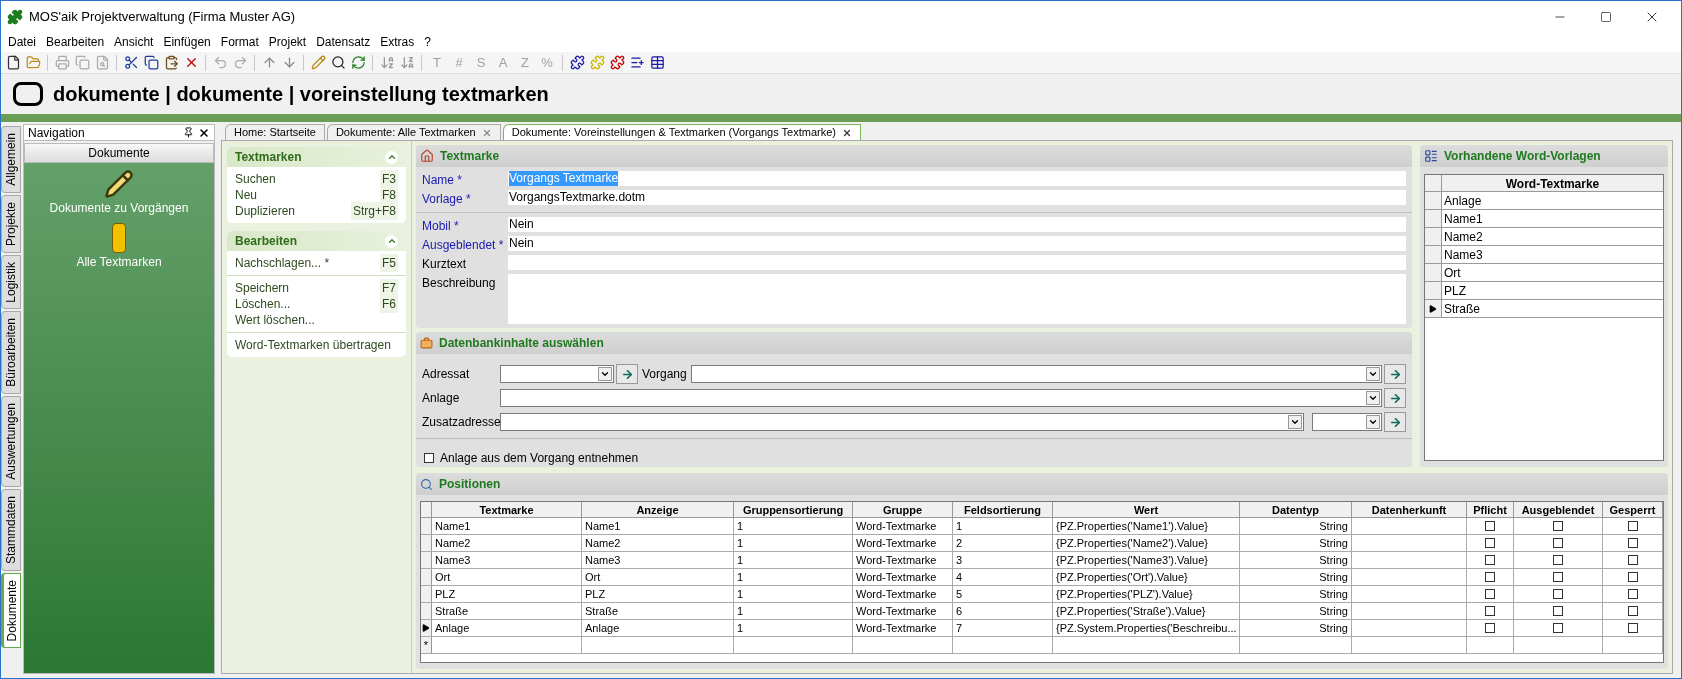 The image size is (1682, 679). What do you see at coordinates (11, 282) in the screenshot?
I see `side-tab: Logistik` at bounding box center [11, 282].